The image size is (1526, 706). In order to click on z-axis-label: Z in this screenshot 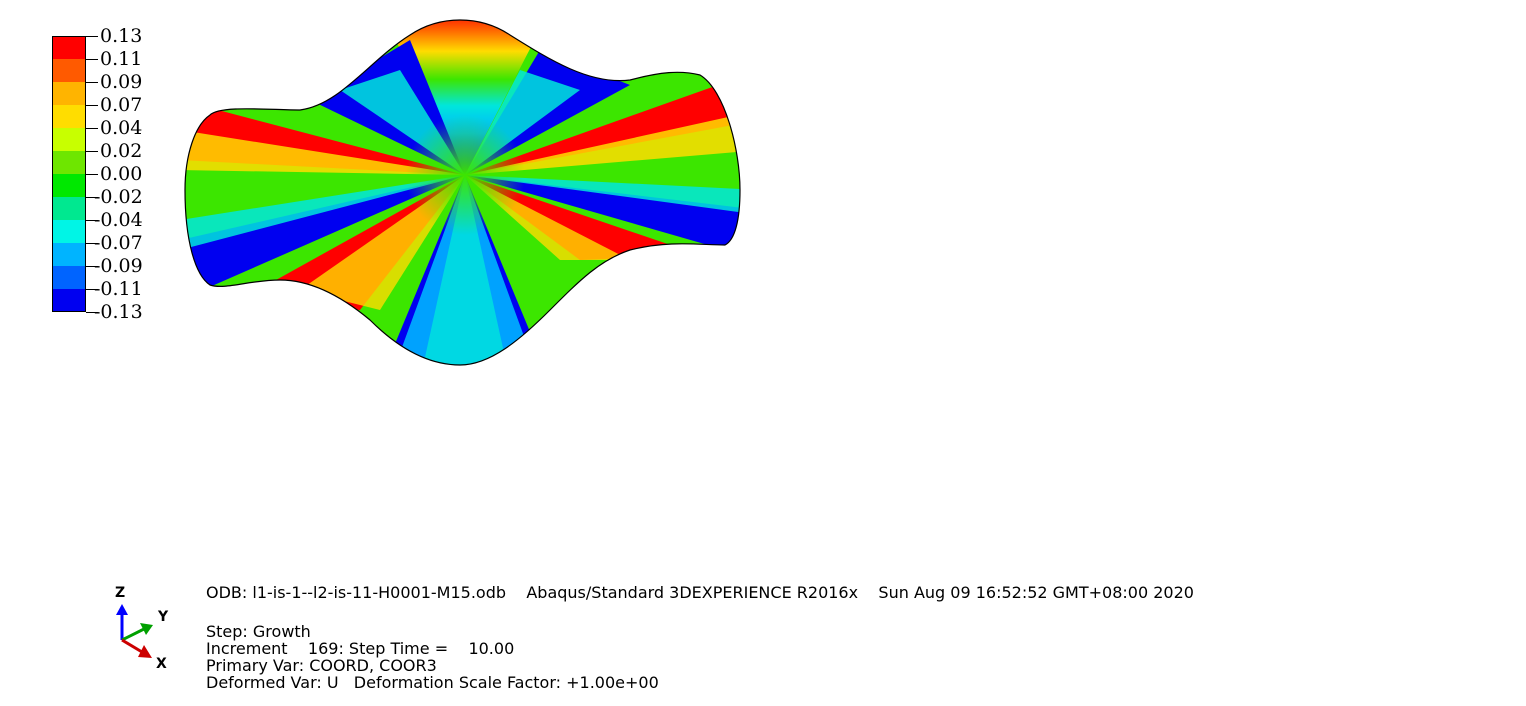, I will do `click(120, 593)`.